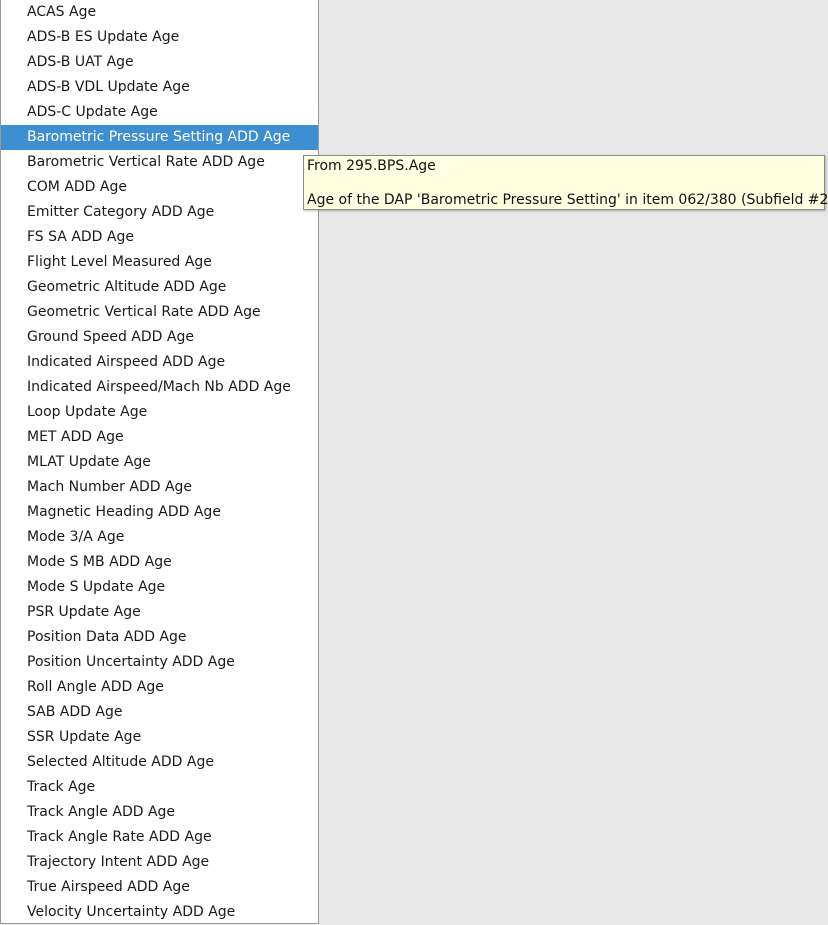  Describe the element at coordinates (159, 262) in the screenshot. I see `menu-item: Flight Level Measured Age` at that location.